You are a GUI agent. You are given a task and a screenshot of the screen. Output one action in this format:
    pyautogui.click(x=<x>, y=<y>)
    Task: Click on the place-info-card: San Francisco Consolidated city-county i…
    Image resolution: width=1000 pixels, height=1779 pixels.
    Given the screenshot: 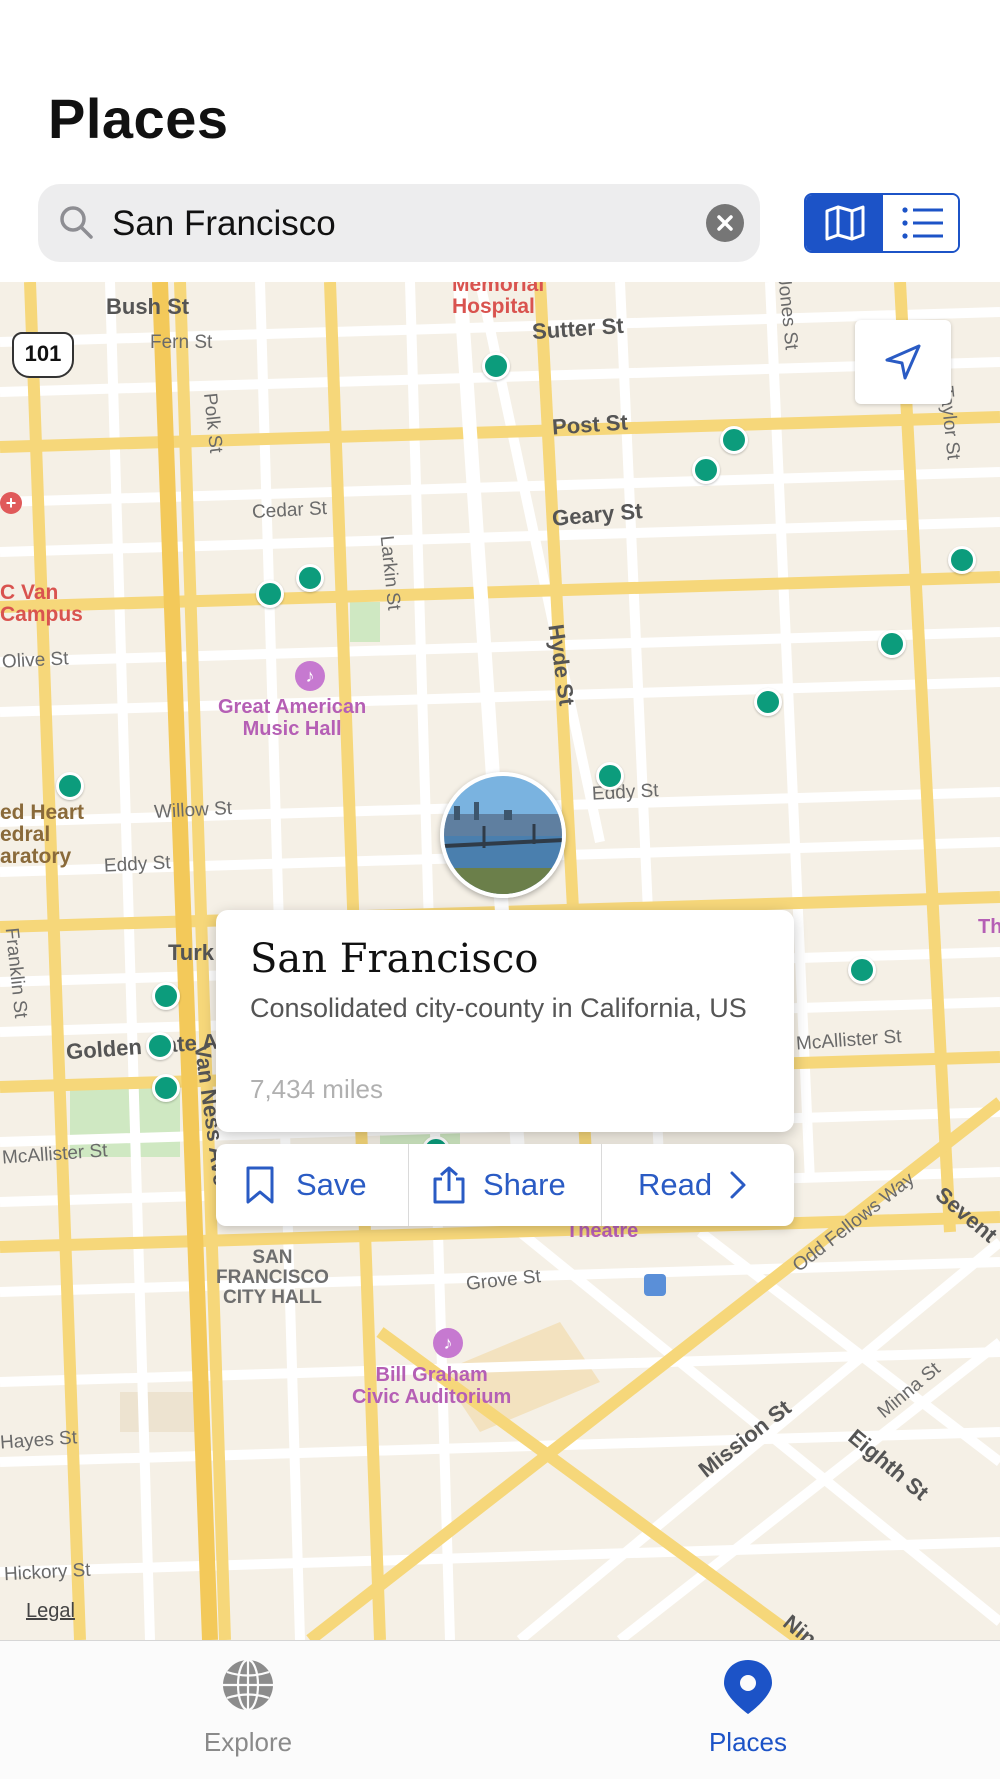 What is the action you would take?
    pyautogui.click(x=505, y=1021)
    